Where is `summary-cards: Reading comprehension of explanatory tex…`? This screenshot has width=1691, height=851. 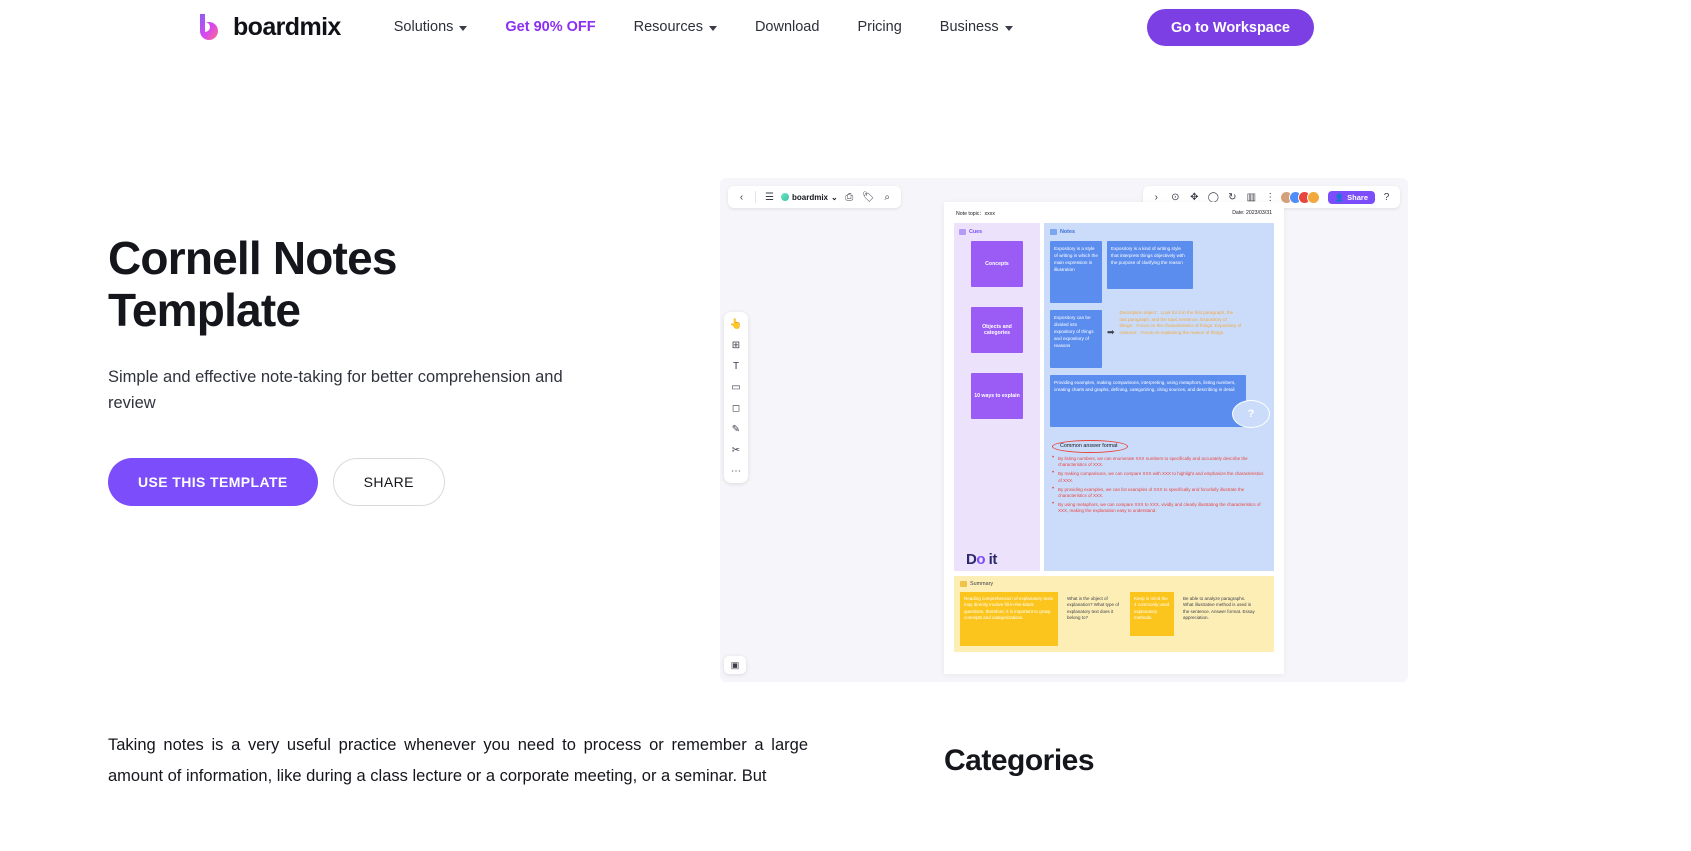 summary-cards: Reading comprehension of explanatory tex… is located at coordinates (1114, 619).